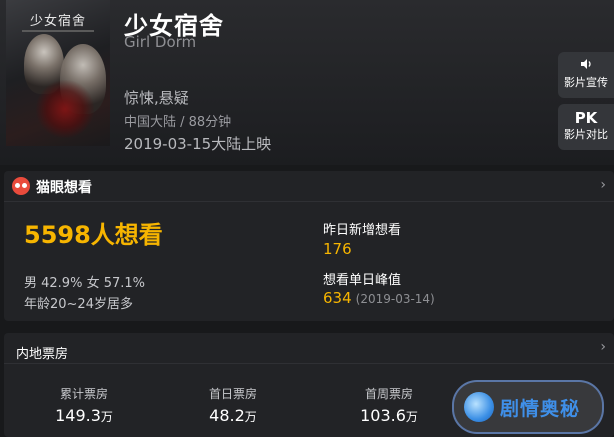  Describe the element at coordinates (78, 415) in the screenshot. I see `box-office-total-value: 149.3` at that location.